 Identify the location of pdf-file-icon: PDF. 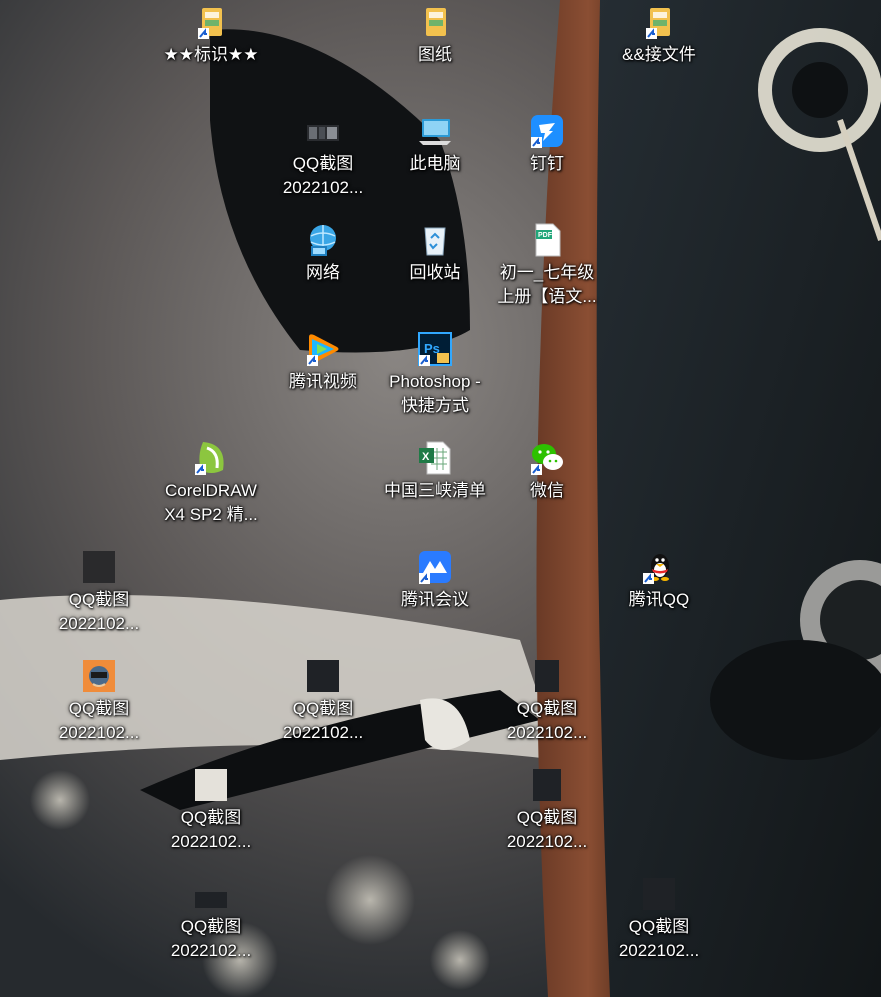
(547, 240).